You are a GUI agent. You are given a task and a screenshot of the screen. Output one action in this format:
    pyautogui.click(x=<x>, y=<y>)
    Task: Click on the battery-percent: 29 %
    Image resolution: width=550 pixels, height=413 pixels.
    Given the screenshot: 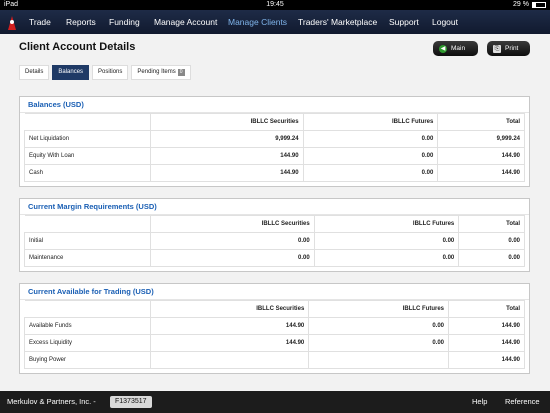 What is the action you would take?
    pyautogui.click(x=521, y=4)
    